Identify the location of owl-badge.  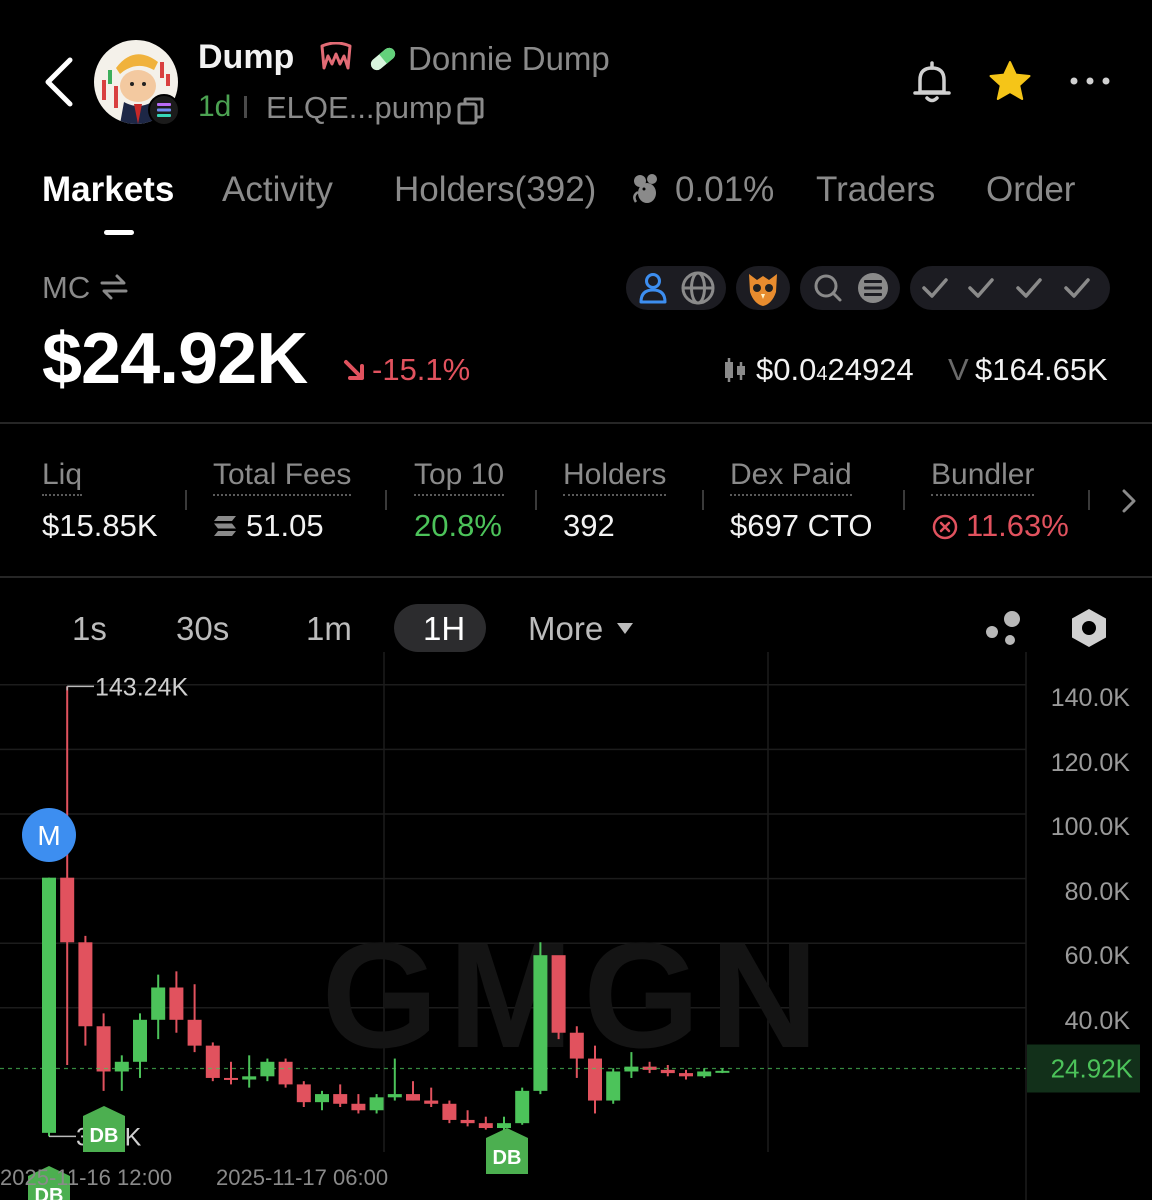
(763, 288).